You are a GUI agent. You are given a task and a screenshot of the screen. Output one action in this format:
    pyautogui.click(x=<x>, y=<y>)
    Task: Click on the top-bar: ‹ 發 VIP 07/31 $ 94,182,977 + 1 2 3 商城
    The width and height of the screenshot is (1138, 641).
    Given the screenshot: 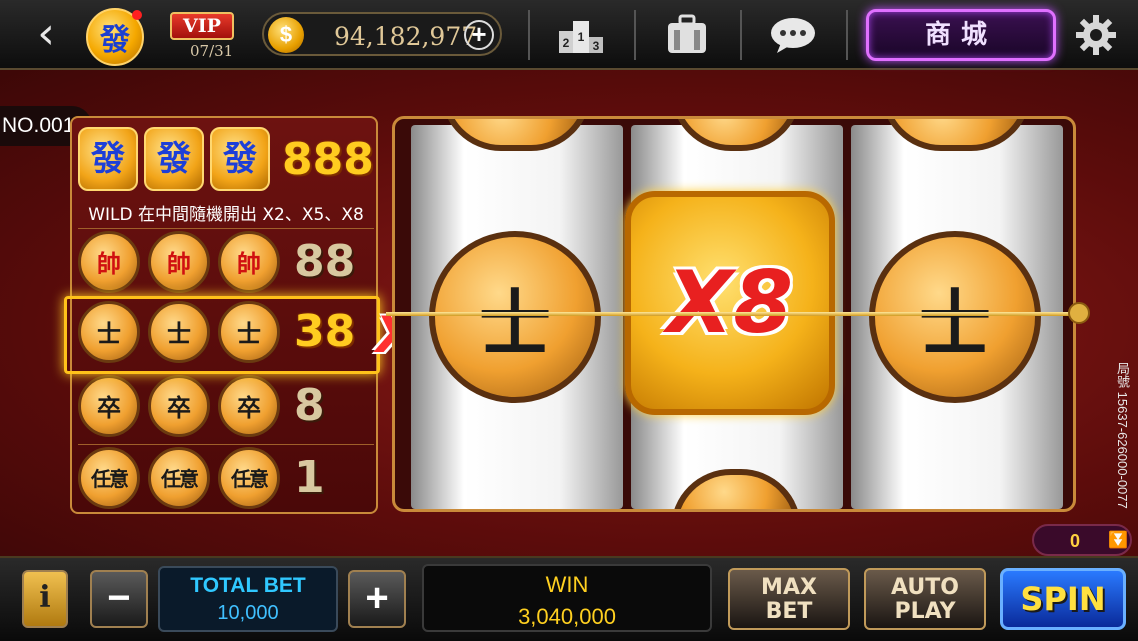 What is the action you would take?
    pyautogui.click(x=569, y=35)
    